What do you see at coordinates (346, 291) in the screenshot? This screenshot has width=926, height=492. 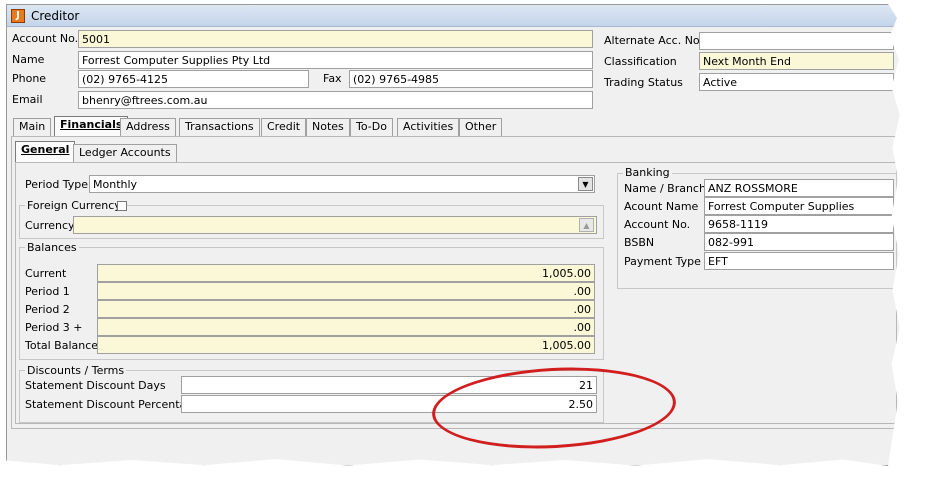 I see `balance-period-1-field: .00` at bounding box center [346, 291].